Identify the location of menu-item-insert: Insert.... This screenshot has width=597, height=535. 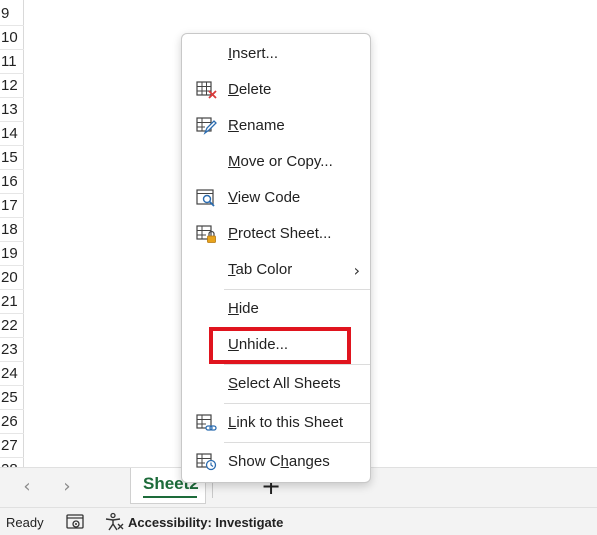
(276, 54).